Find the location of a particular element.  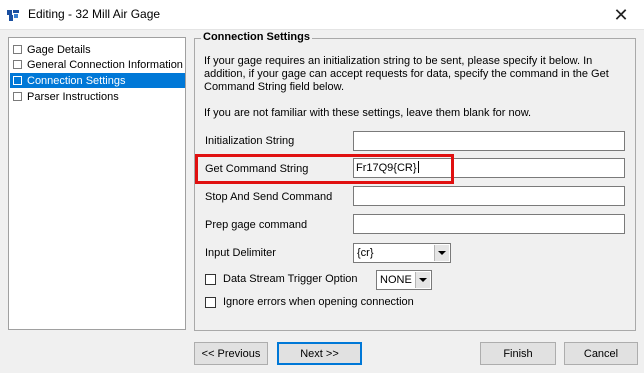

stop-and-send-command-input is located at coordinates (489, 196).